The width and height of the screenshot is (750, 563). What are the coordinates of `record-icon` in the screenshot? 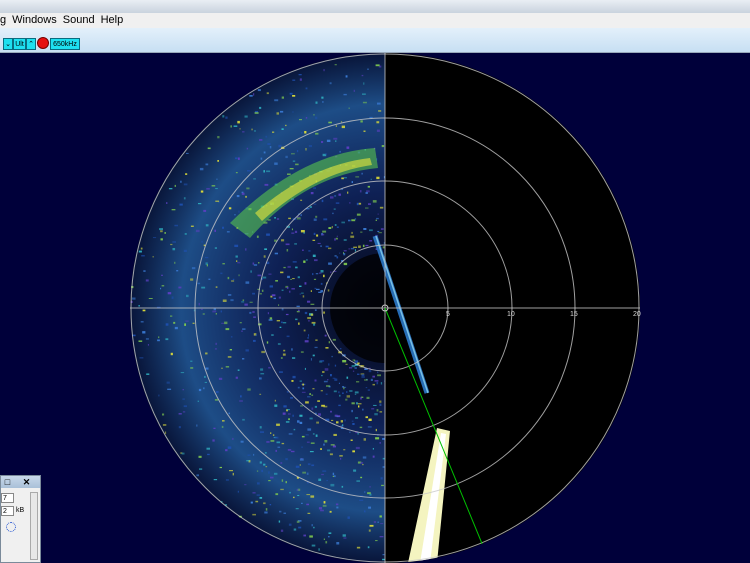 It's located at (43, 43).